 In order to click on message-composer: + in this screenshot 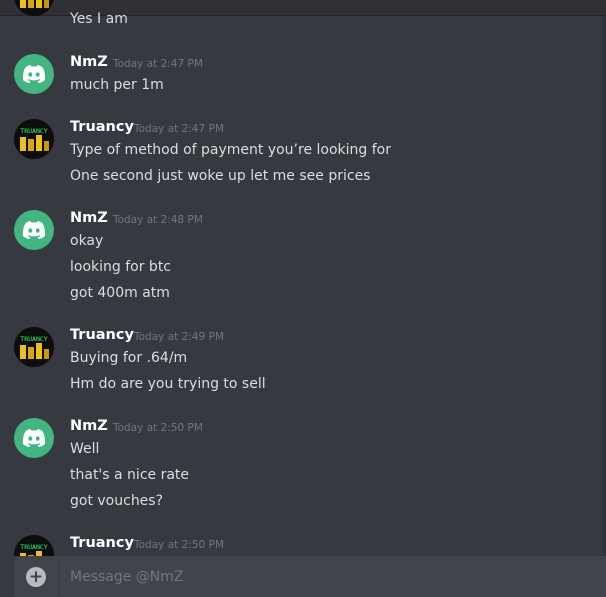, I will do `click(310, 576)`.